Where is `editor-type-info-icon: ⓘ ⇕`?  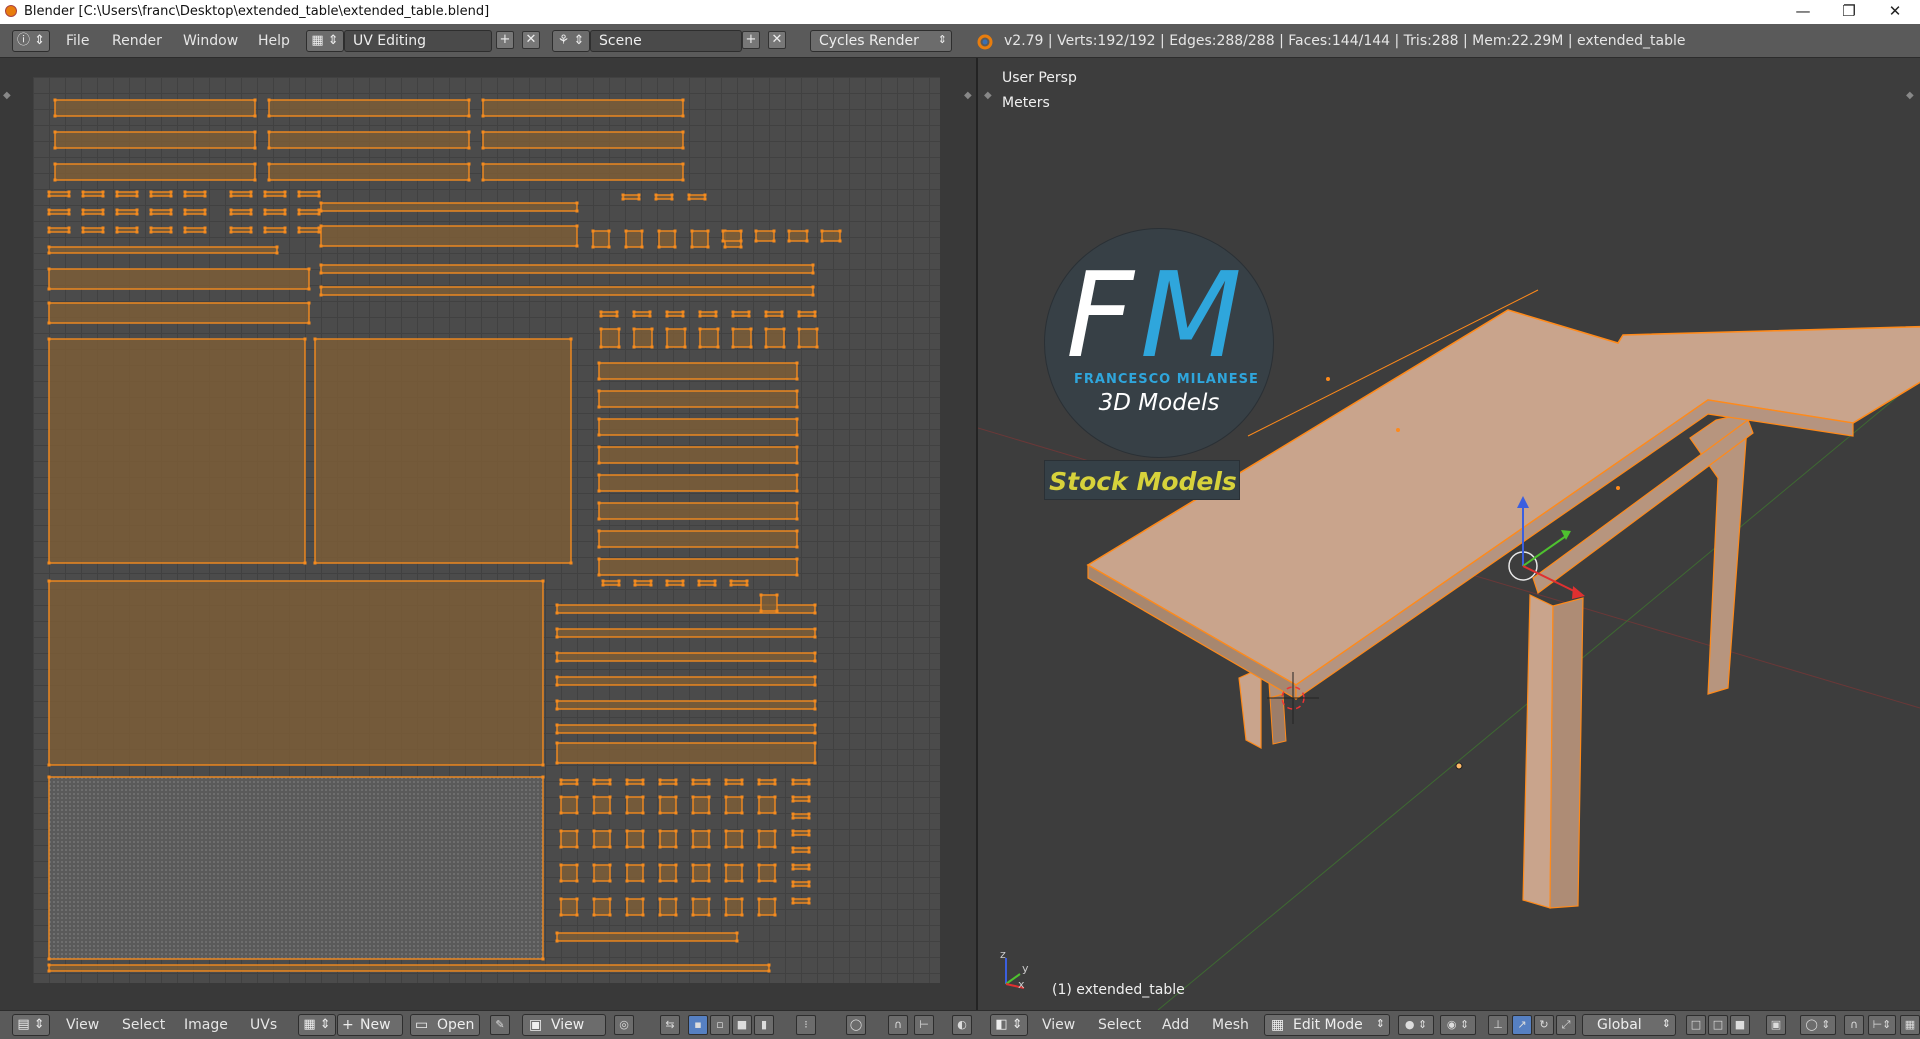 editor-type-info-icon: ⓘ ⇕ is located at coordinates (31, 41).